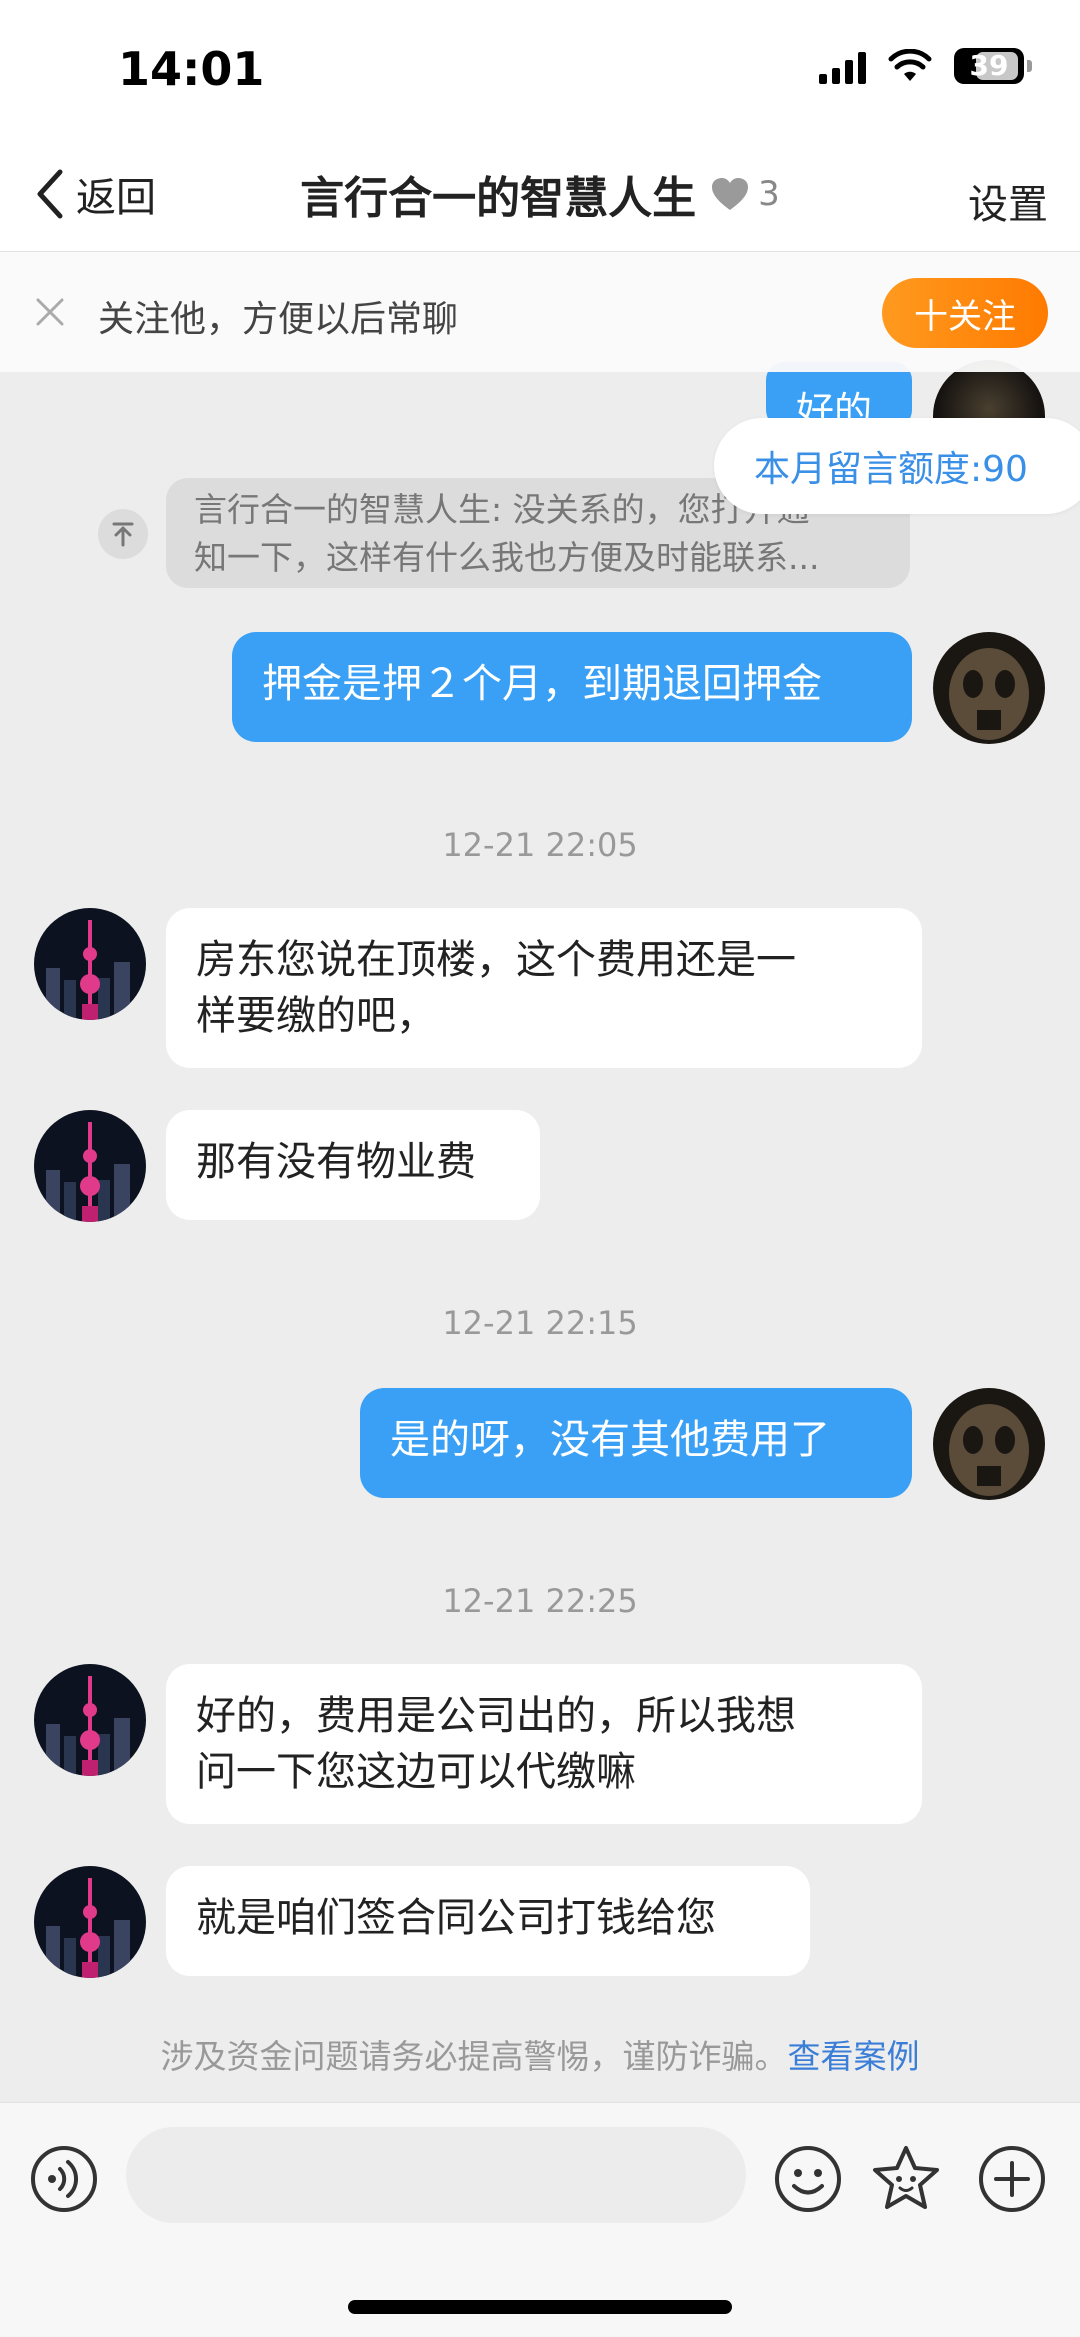  What do you see at coordinates (540, 1323) in the screenshot?
I see `timestamp: 12-21 22:15` at bounding box center [540, 1323].